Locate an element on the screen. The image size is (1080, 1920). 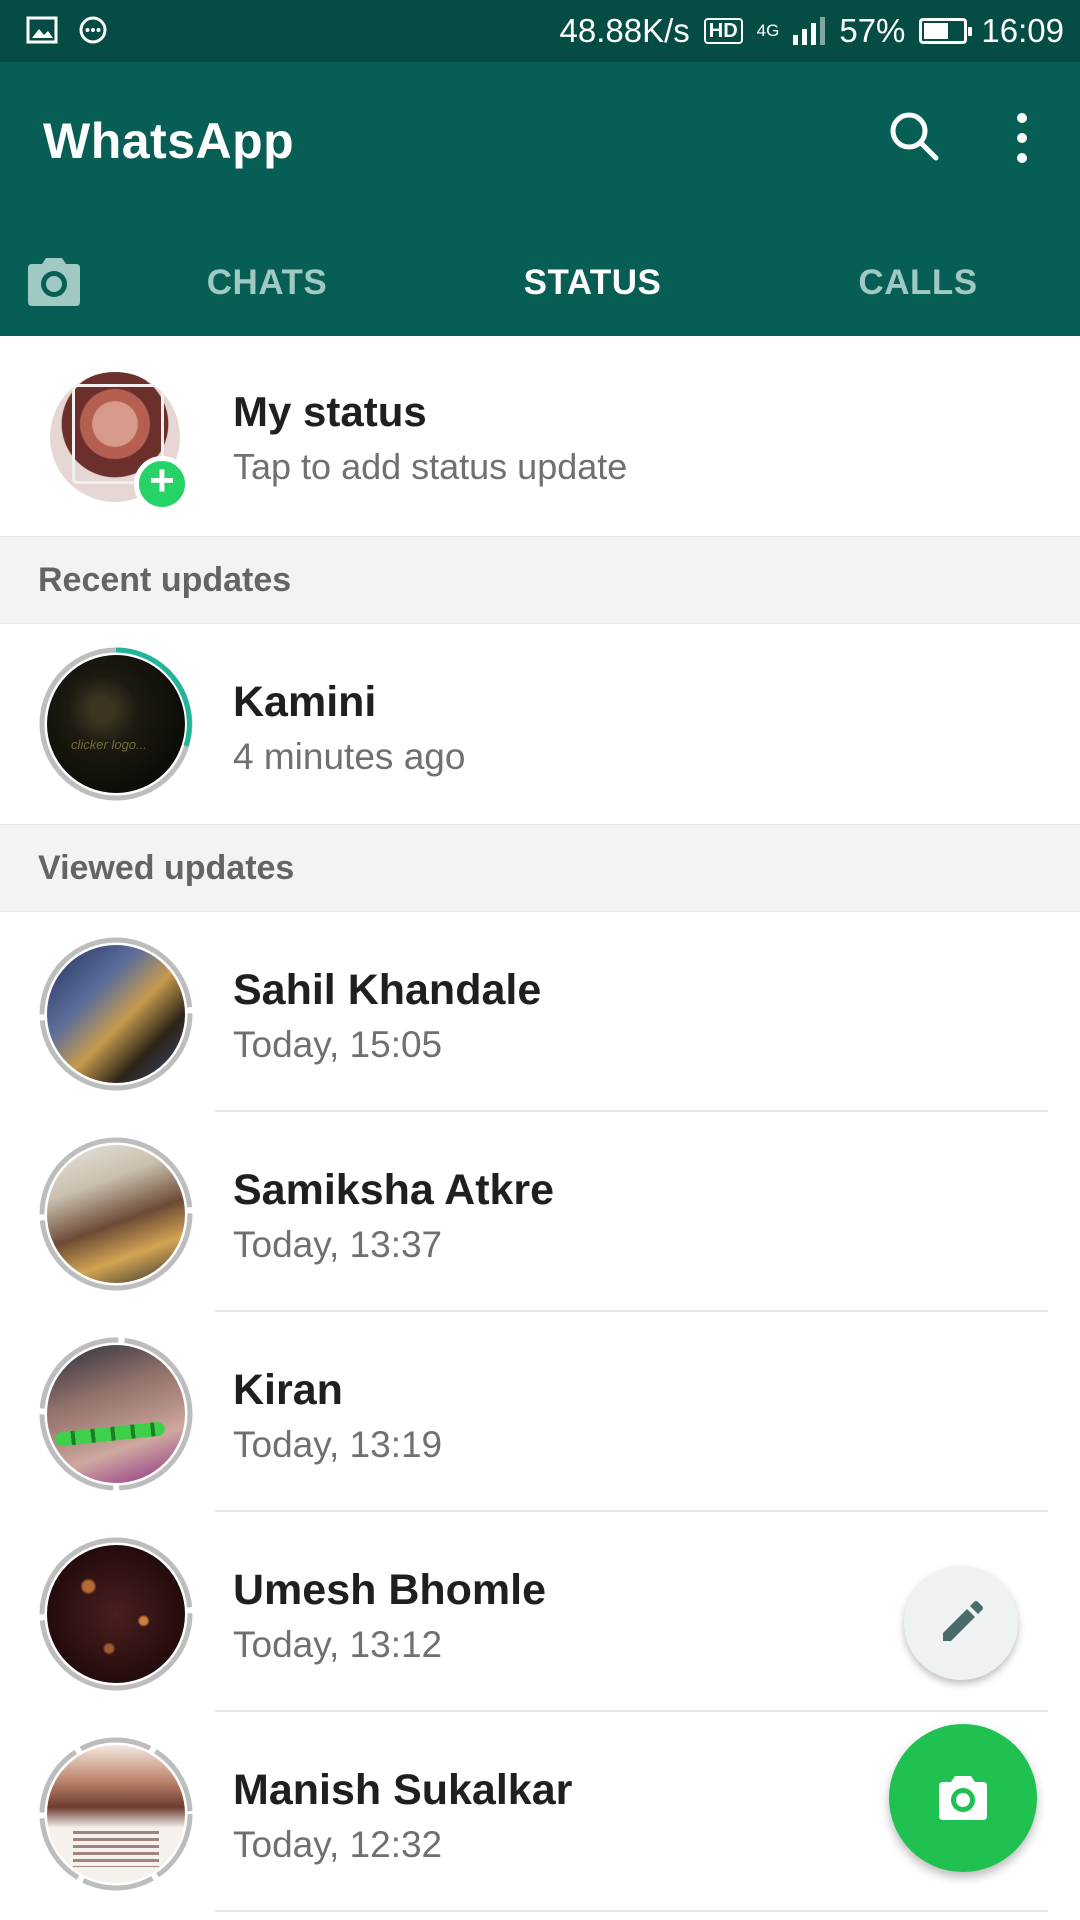
status-time: Today, 12:32 is located at coordinates (338, 1844).